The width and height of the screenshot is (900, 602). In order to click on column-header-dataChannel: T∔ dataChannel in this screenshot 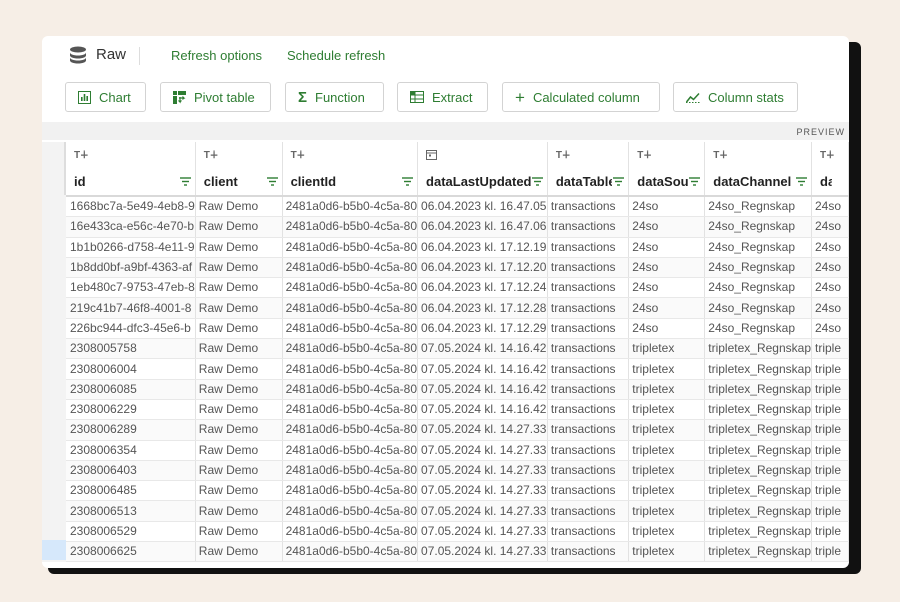, I will do `click(758, 169)`.